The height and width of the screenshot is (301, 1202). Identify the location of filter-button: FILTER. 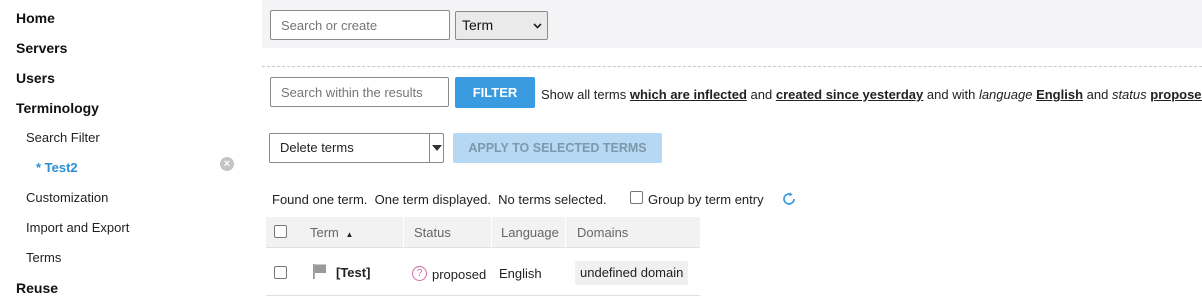
(495, 92).